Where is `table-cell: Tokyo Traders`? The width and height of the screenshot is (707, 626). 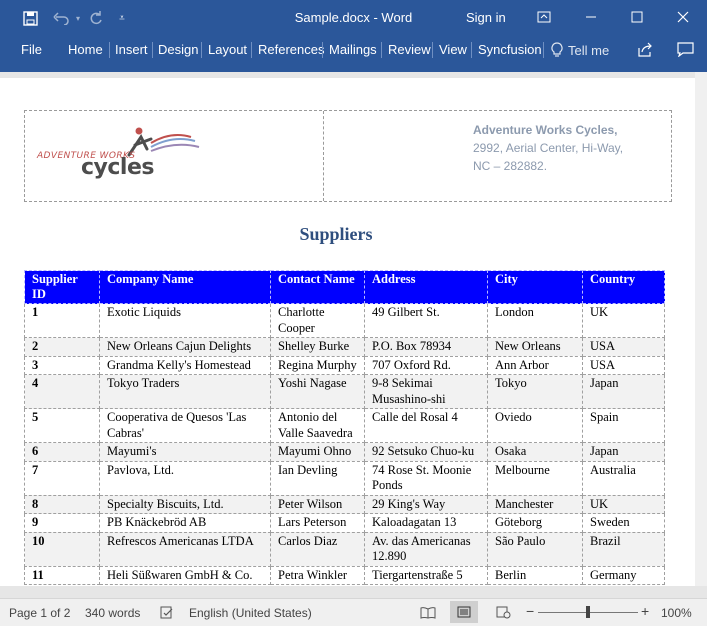 table-cell: Tokyo Traders is located at coordinates (185, 391).